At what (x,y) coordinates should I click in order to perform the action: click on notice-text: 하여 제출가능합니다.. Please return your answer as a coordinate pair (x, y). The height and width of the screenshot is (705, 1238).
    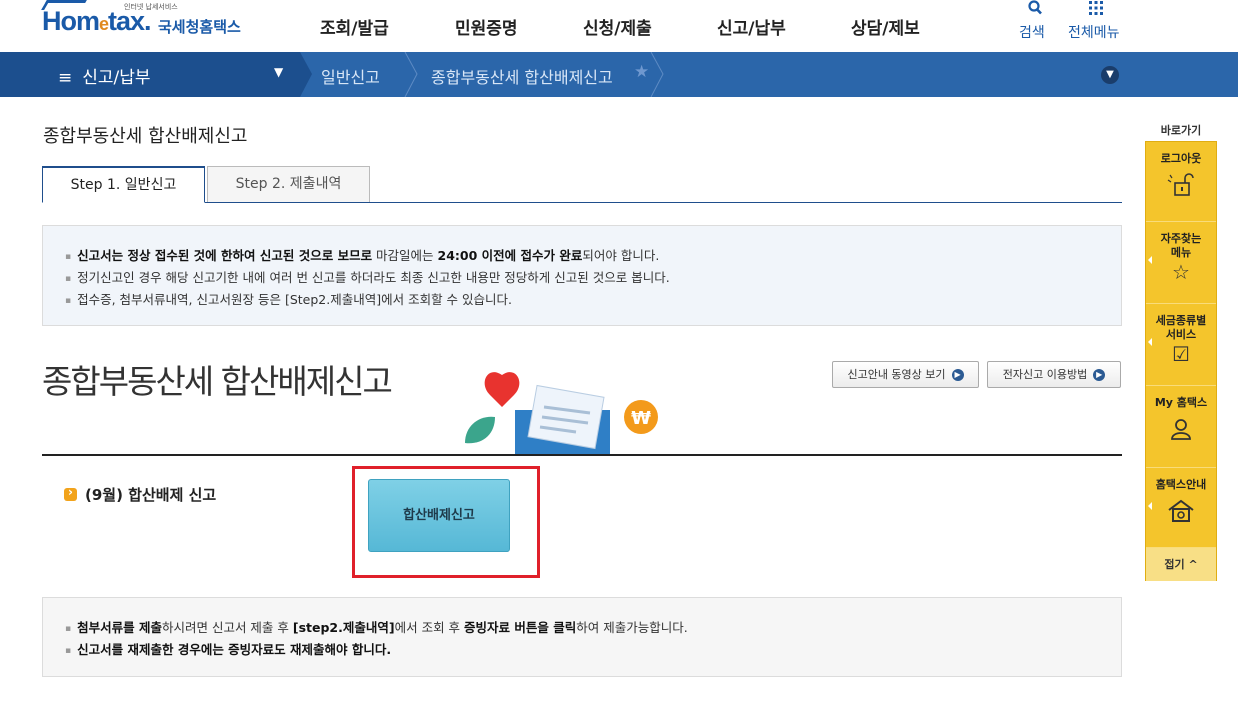
    Looking at the image, I should click on (632, 627).